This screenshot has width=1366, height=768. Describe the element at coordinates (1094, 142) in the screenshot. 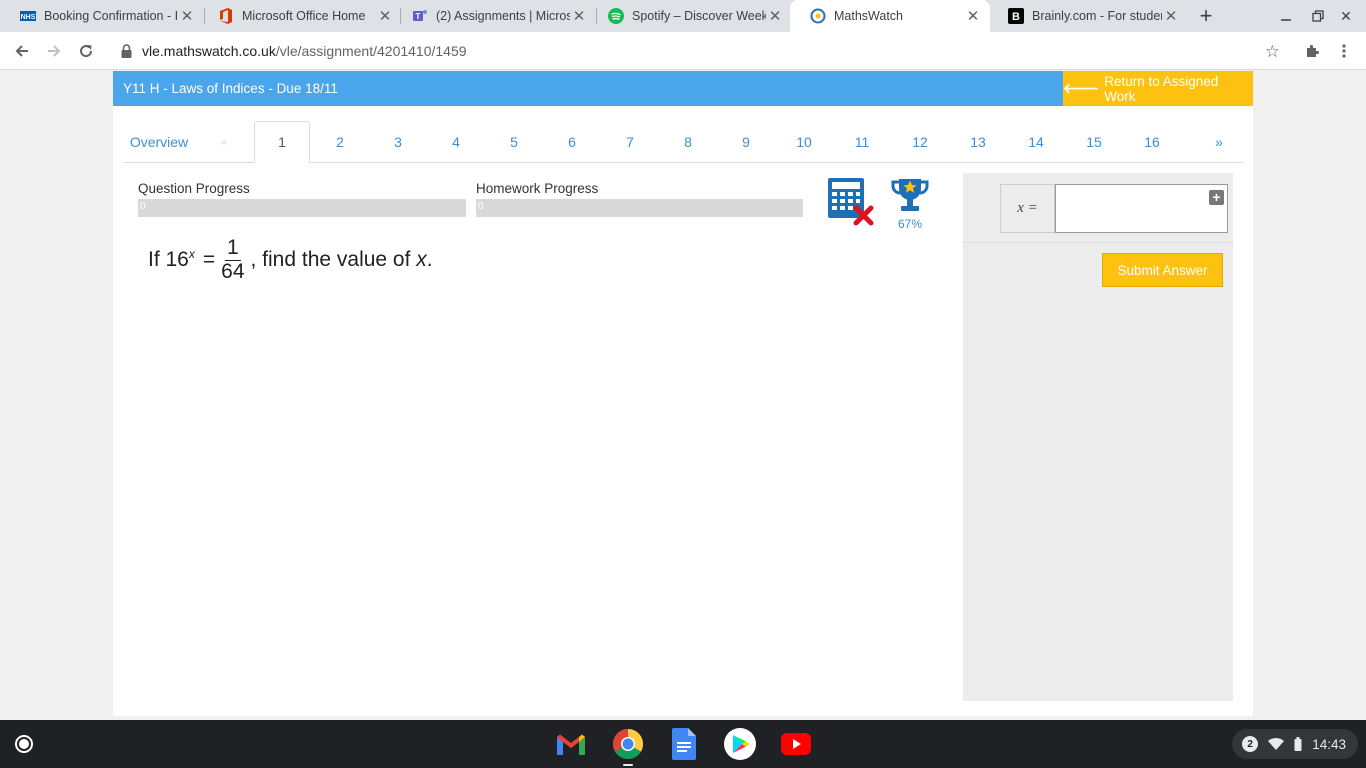

I see `tab-question-15: 15` at that location.